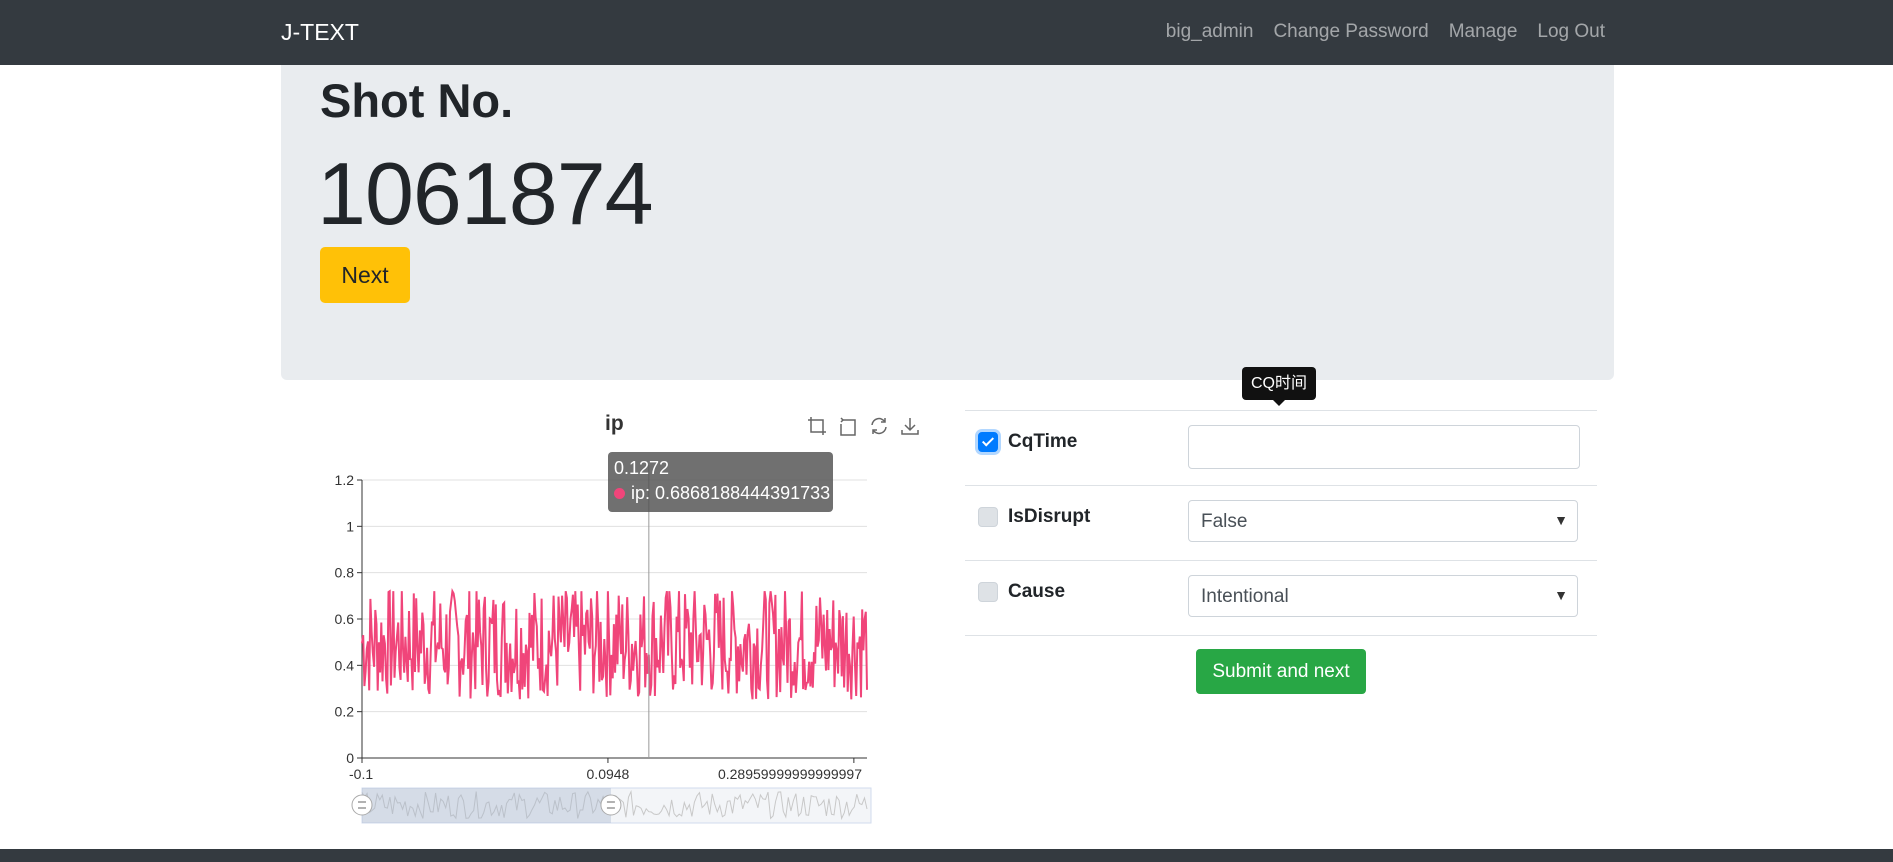 This screenshot has height=862, width=1893. I want to click on isdisrupt-label: IsDisrupt, so click(1049, 516).